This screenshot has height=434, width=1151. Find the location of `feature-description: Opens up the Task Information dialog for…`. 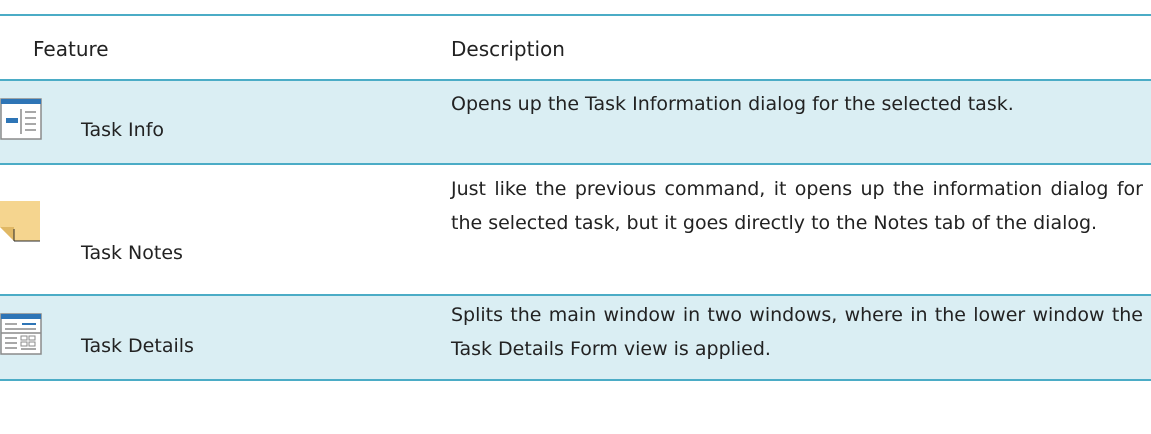

feature-description: Opens up the Task Information dialog for… is located at coordinates (732, 104).